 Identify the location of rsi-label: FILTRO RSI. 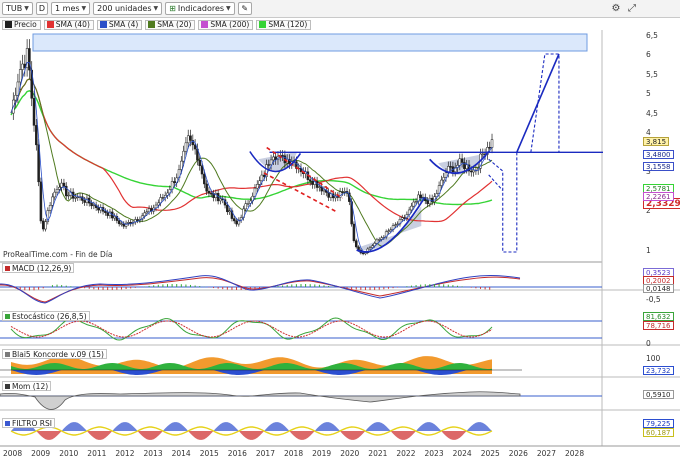
(28, 423).